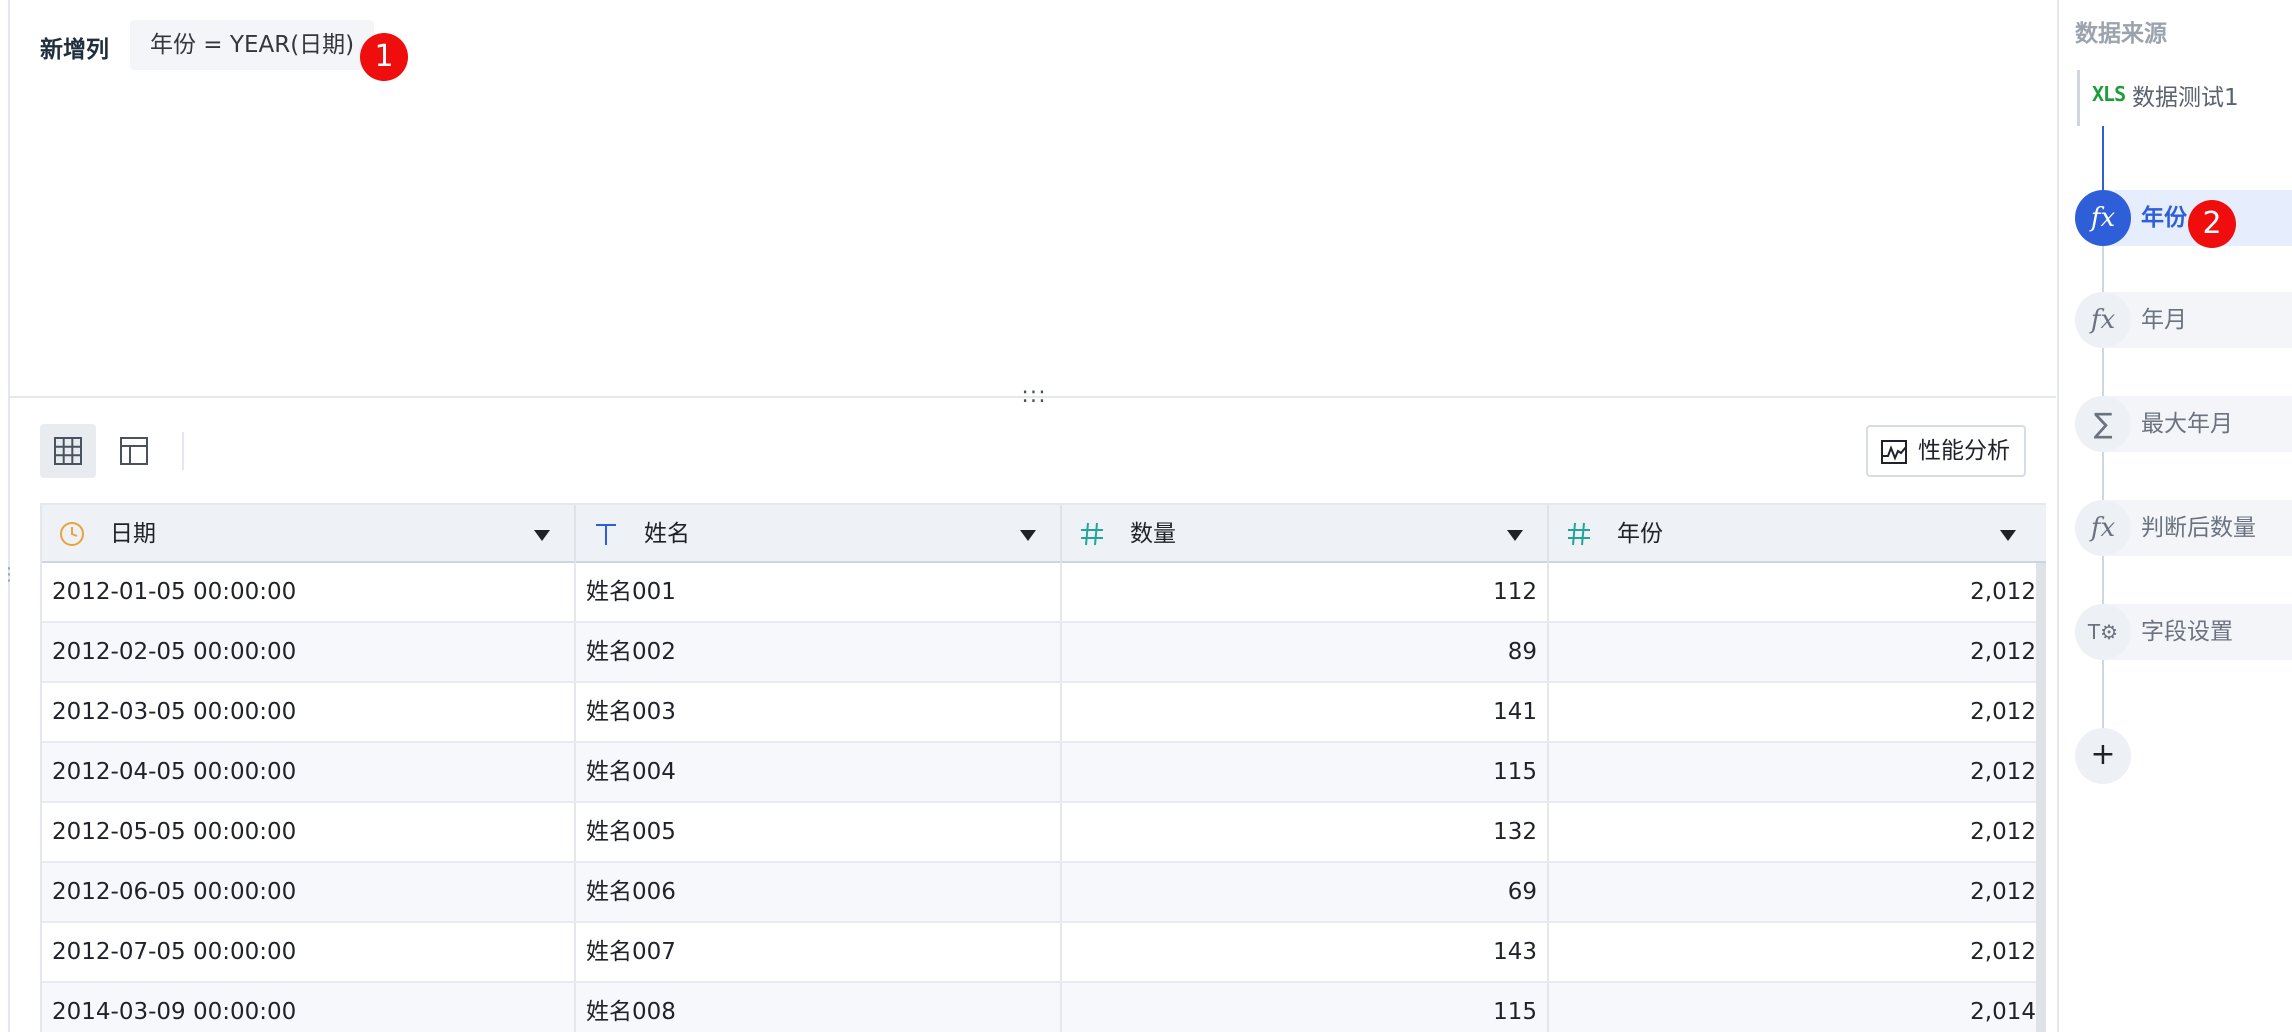 The image size is (2292, 1032). I want to click on step-highlight-bar, so click(2197, 320).